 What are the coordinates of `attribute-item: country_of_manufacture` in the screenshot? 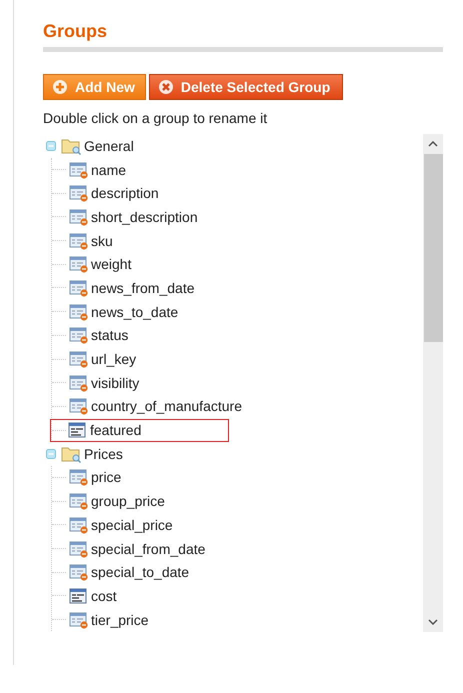 It's located at (157, 406).